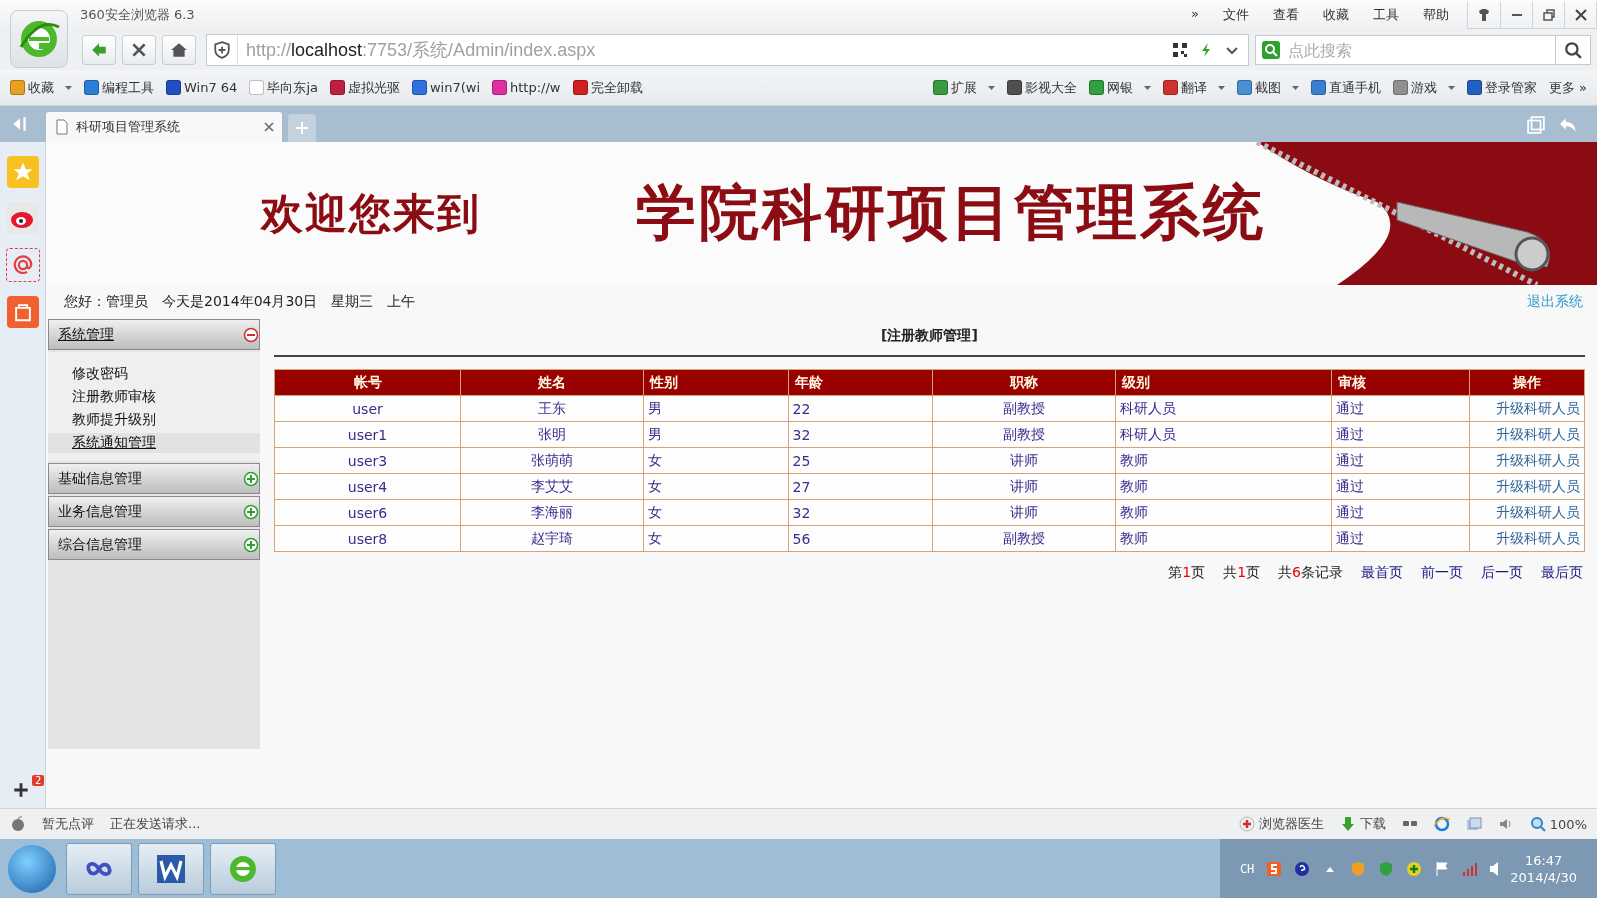  Describe the element at coordinates (164, 127) in the screenshot. I see `browser-tab: 科研项目管理系统` at that location.